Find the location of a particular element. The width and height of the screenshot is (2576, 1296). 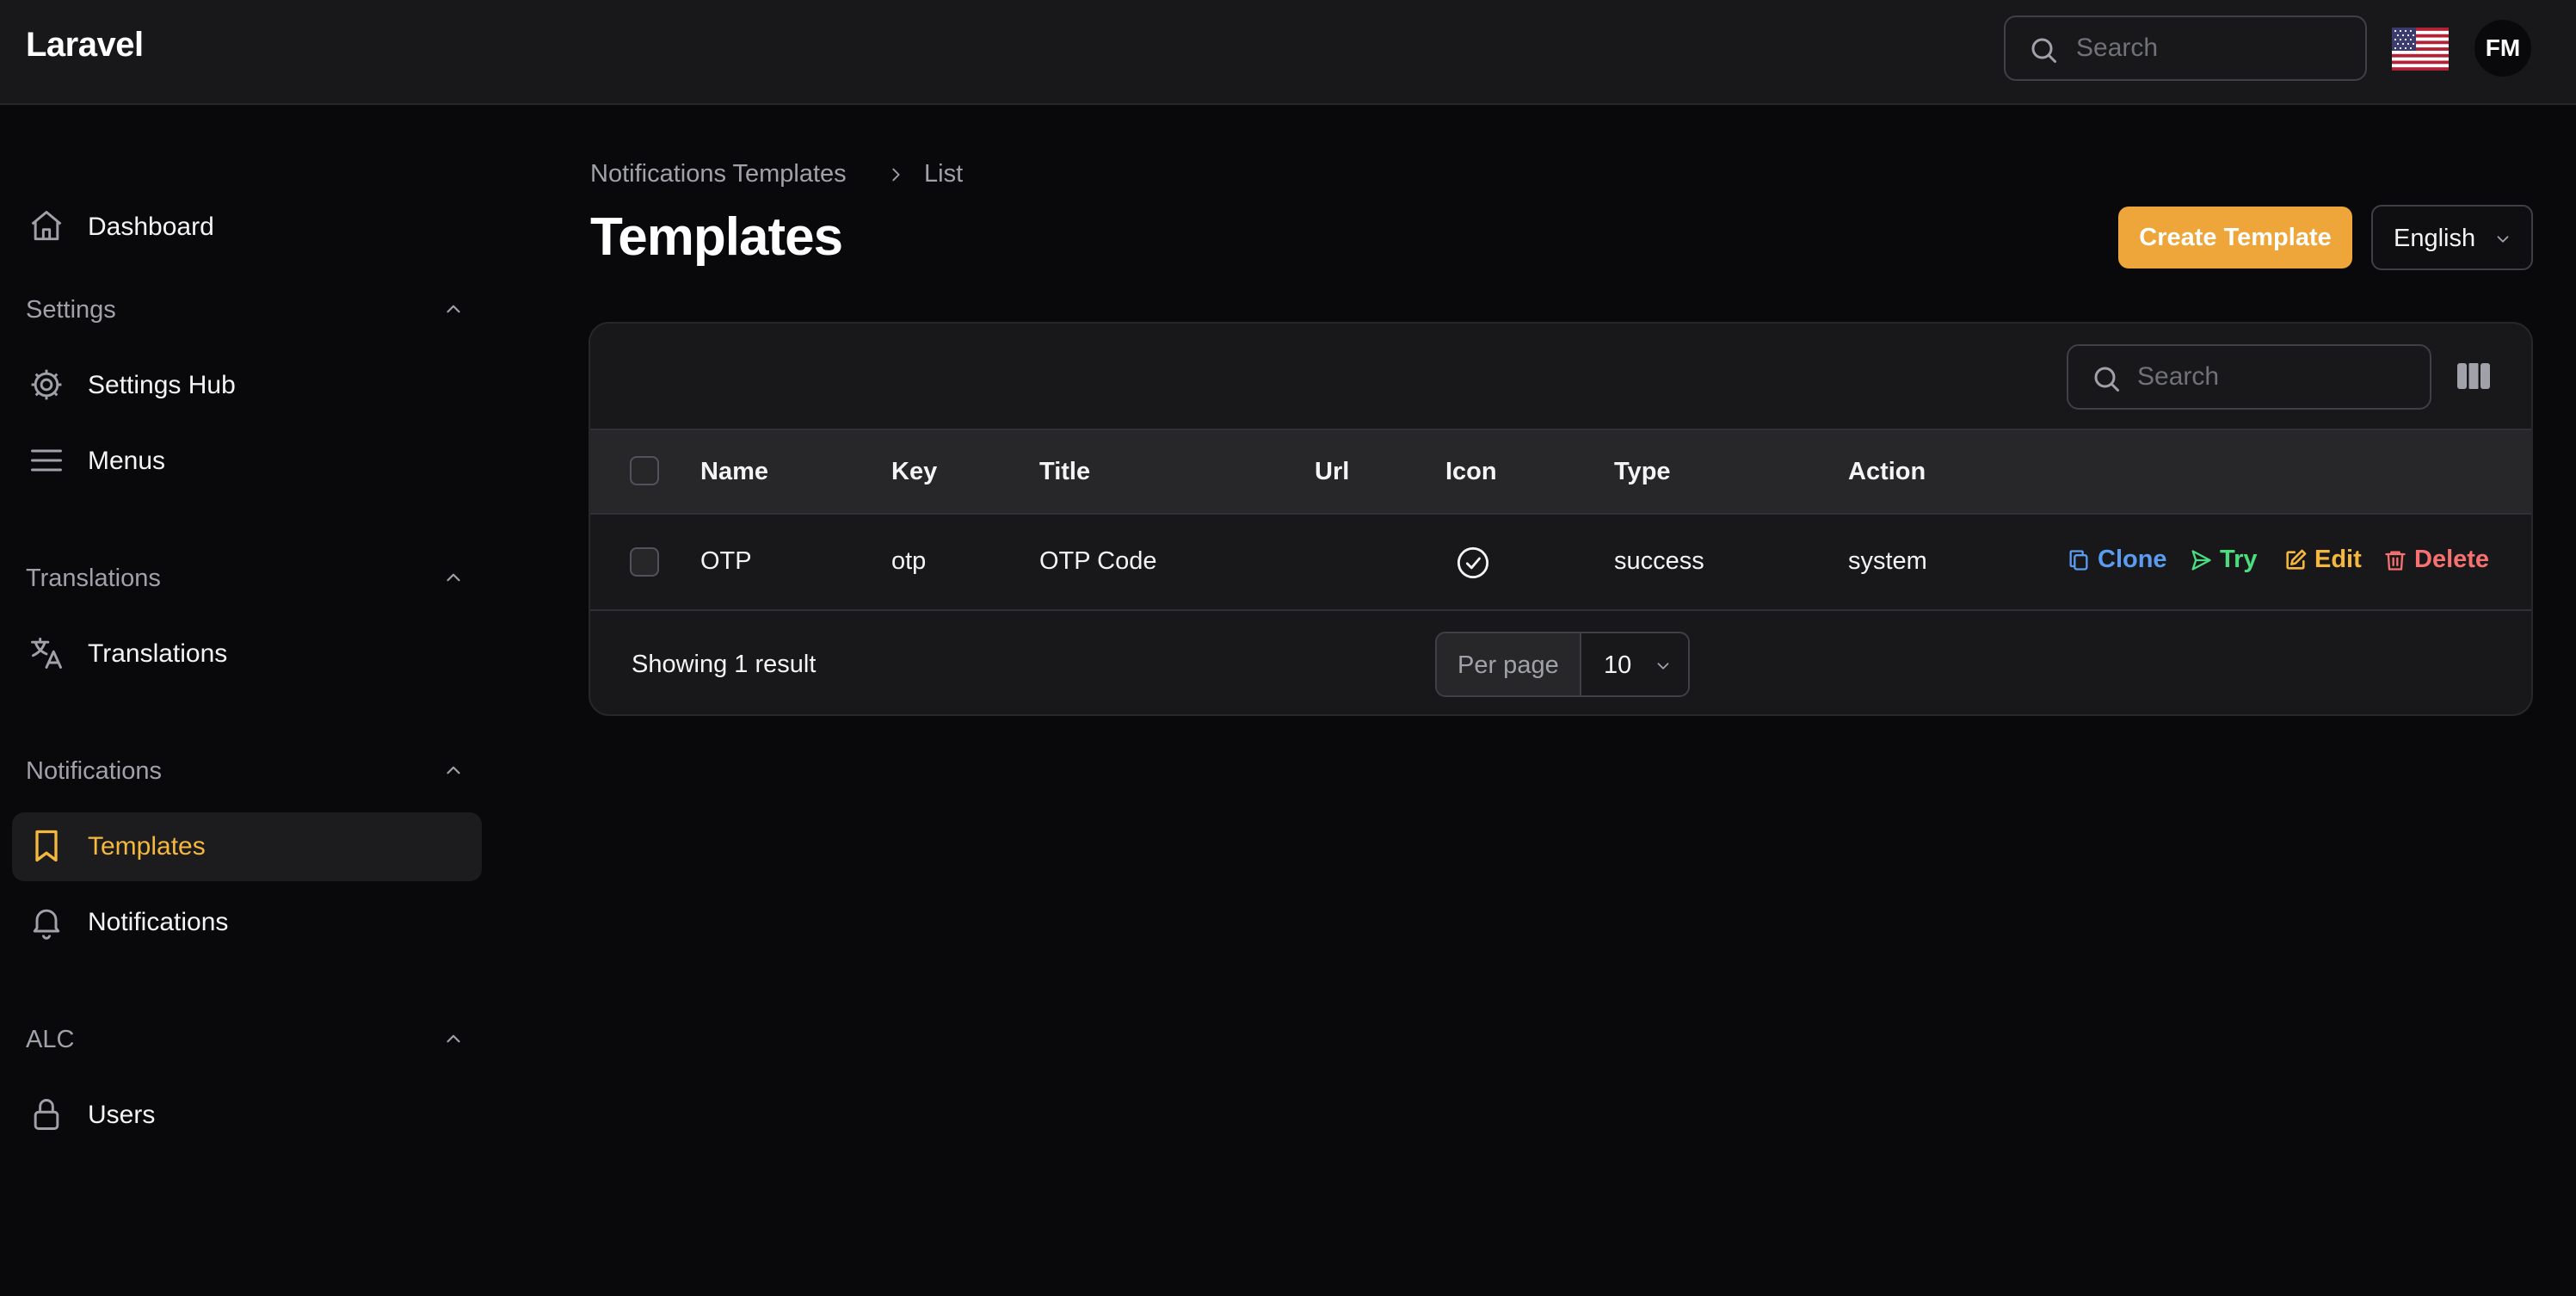

sidebar-group-label: Notifications is located at coordinates (94, 771).